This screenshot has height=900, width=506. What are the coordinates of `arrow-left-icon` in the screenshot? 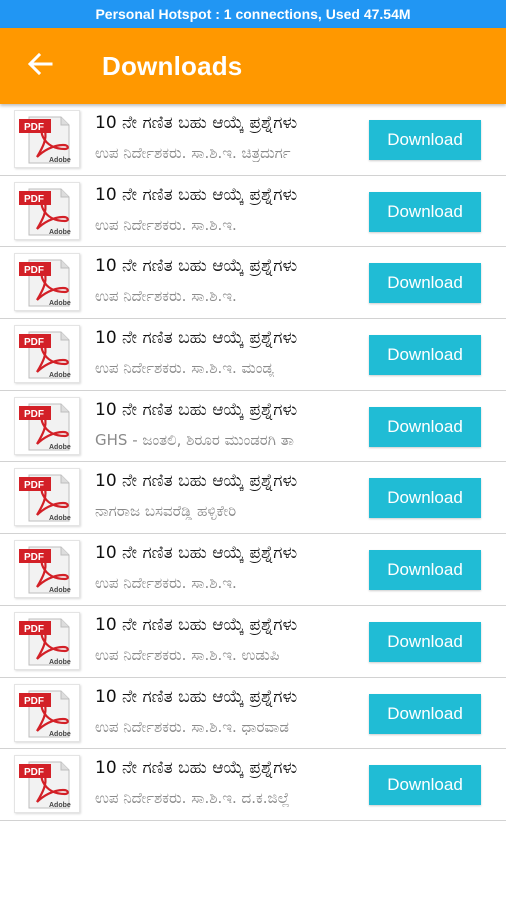 It's located at (40, 65).